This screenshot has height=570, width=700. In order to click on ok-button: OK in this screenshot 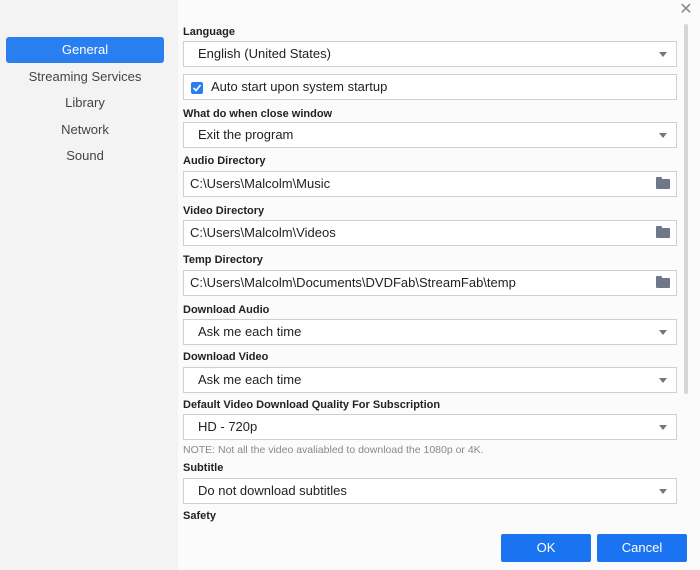, I will do `click(546, 548)`.